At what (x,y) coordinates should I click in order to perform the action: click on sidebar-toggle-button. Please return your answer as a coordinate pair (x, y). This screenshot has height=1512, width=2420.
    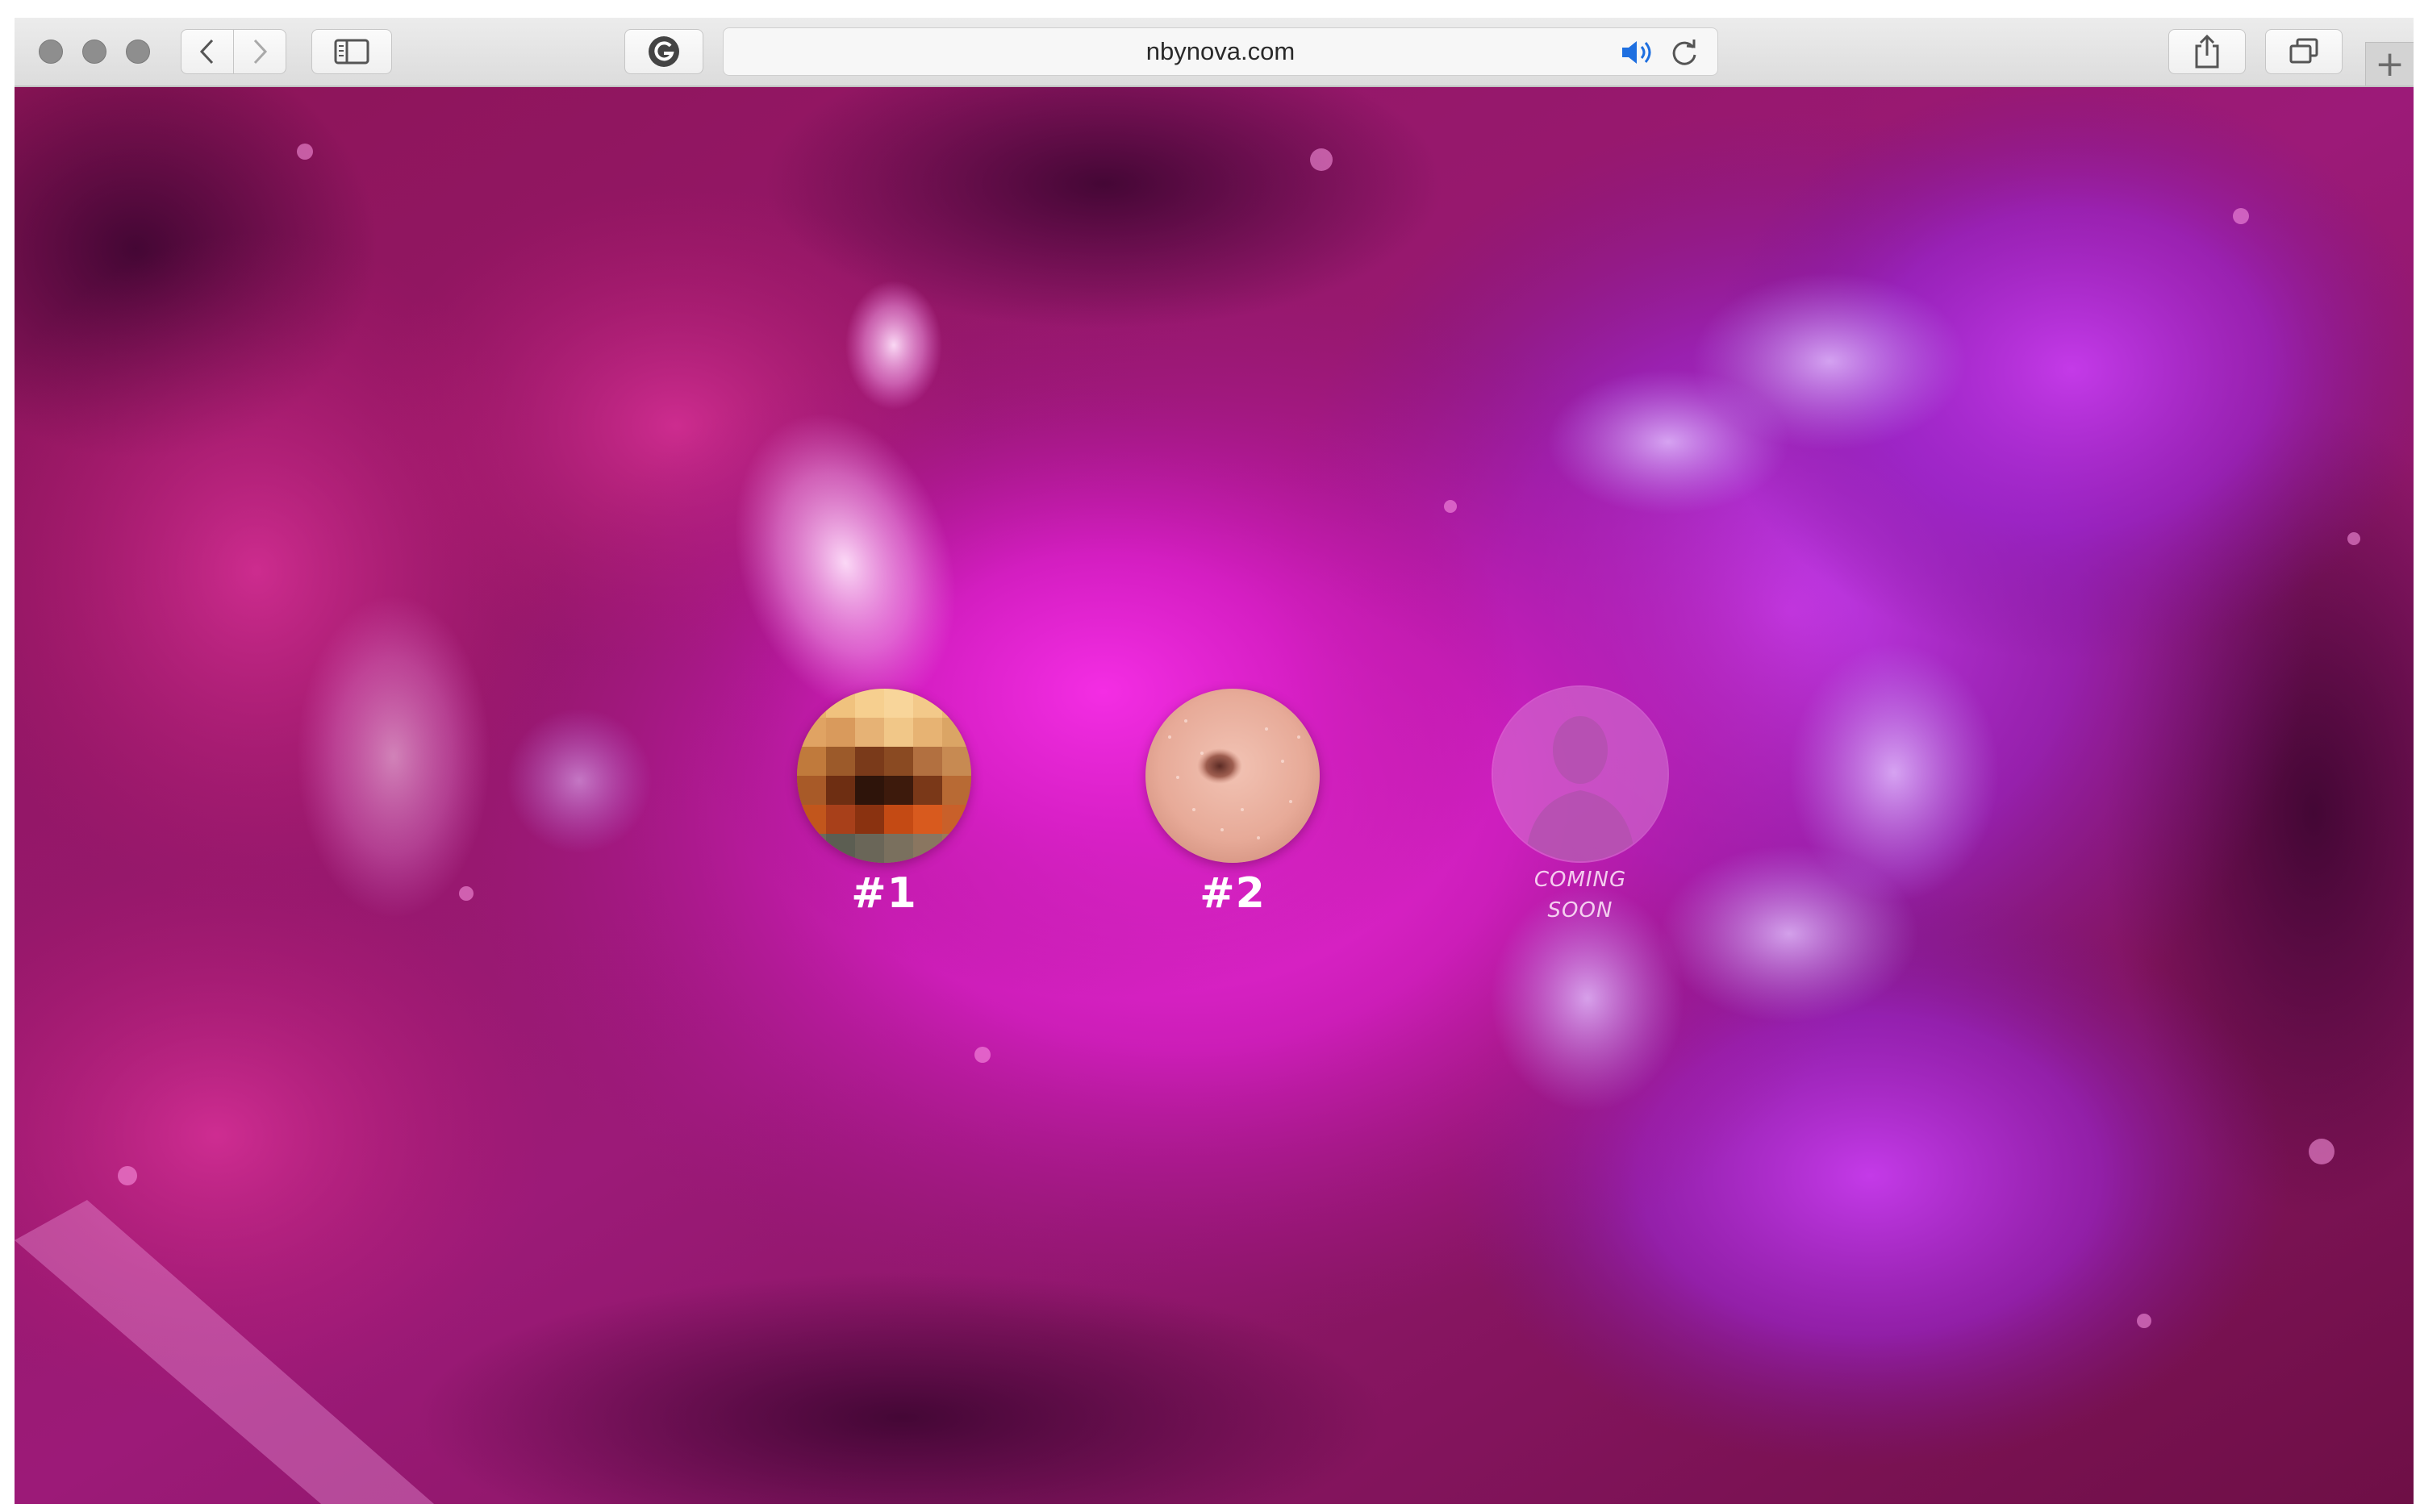
    Looking at the image, I should click on (352, 51).